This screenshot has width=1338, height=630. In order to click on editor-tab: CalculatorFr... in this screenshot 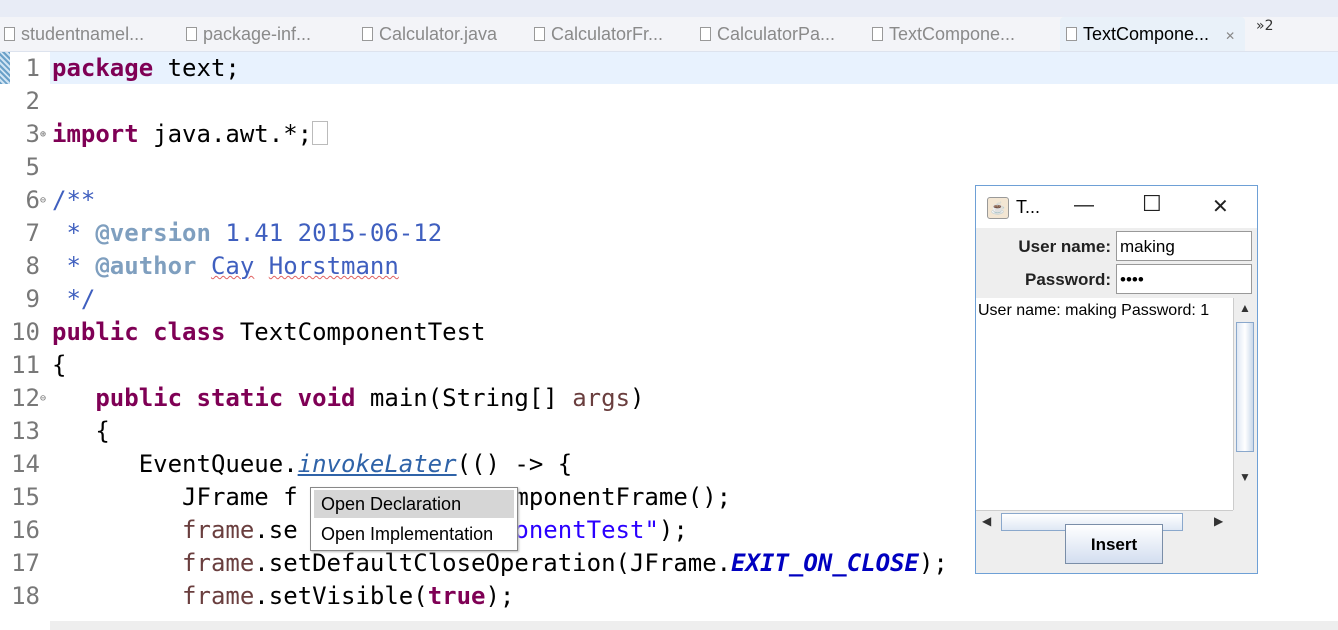, I will do `click(598, 34)`.